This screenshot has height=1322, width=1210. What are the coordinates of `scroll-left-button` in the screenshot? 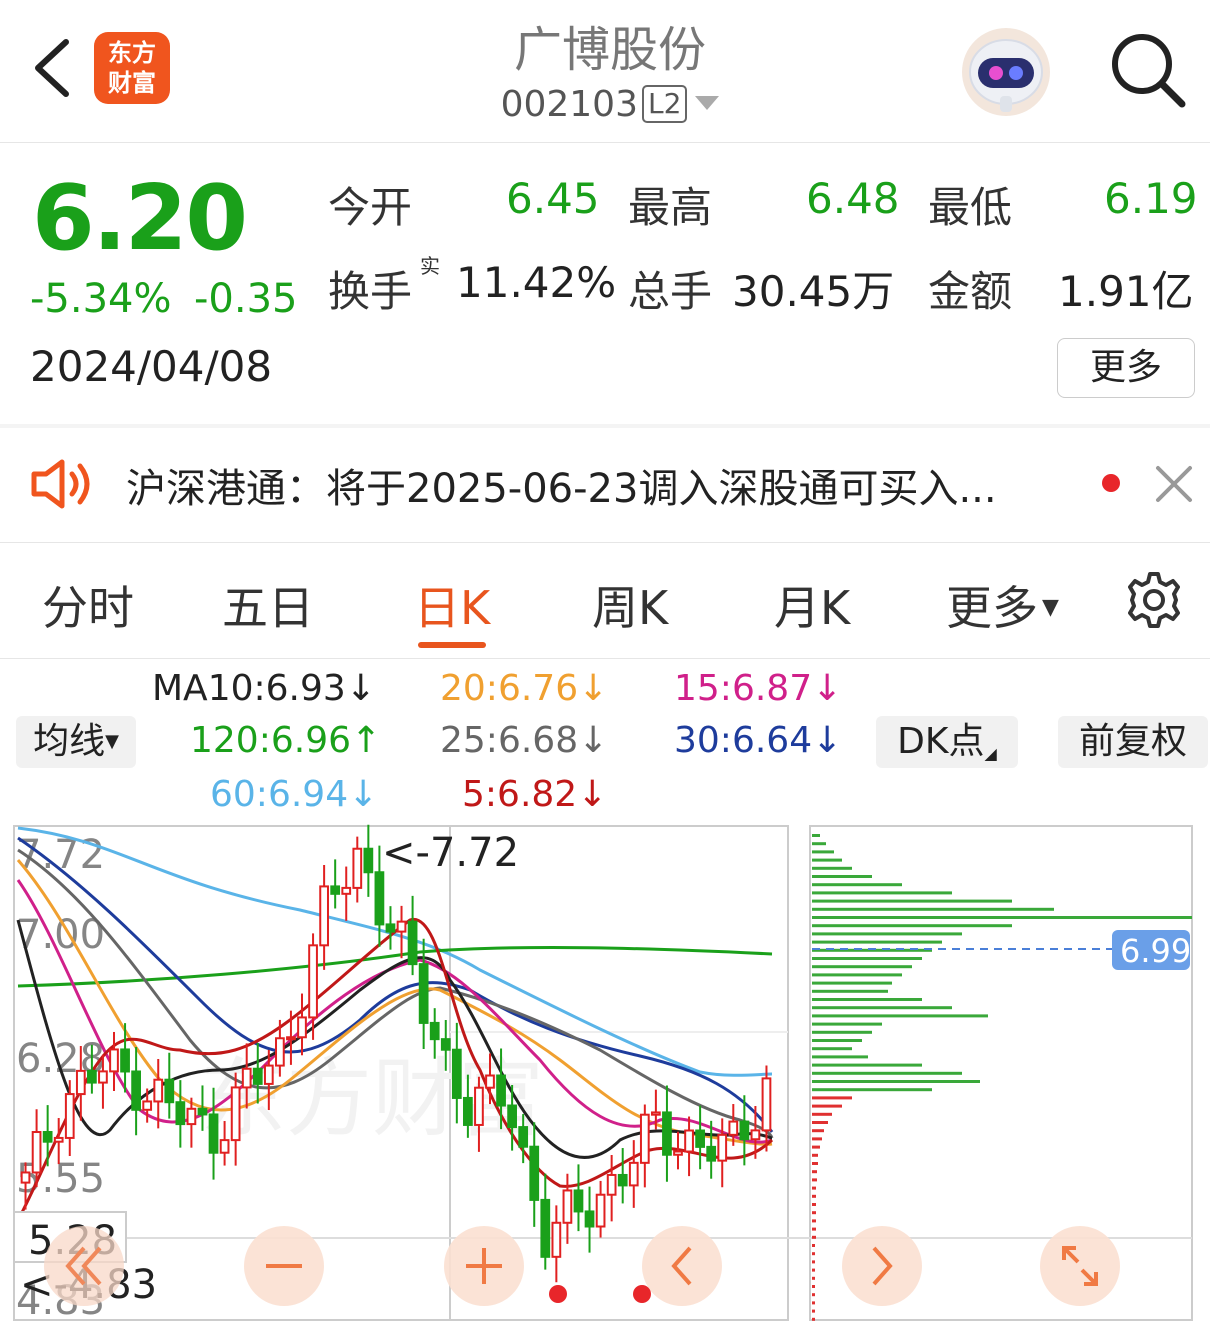 It's located at (682, 1266).